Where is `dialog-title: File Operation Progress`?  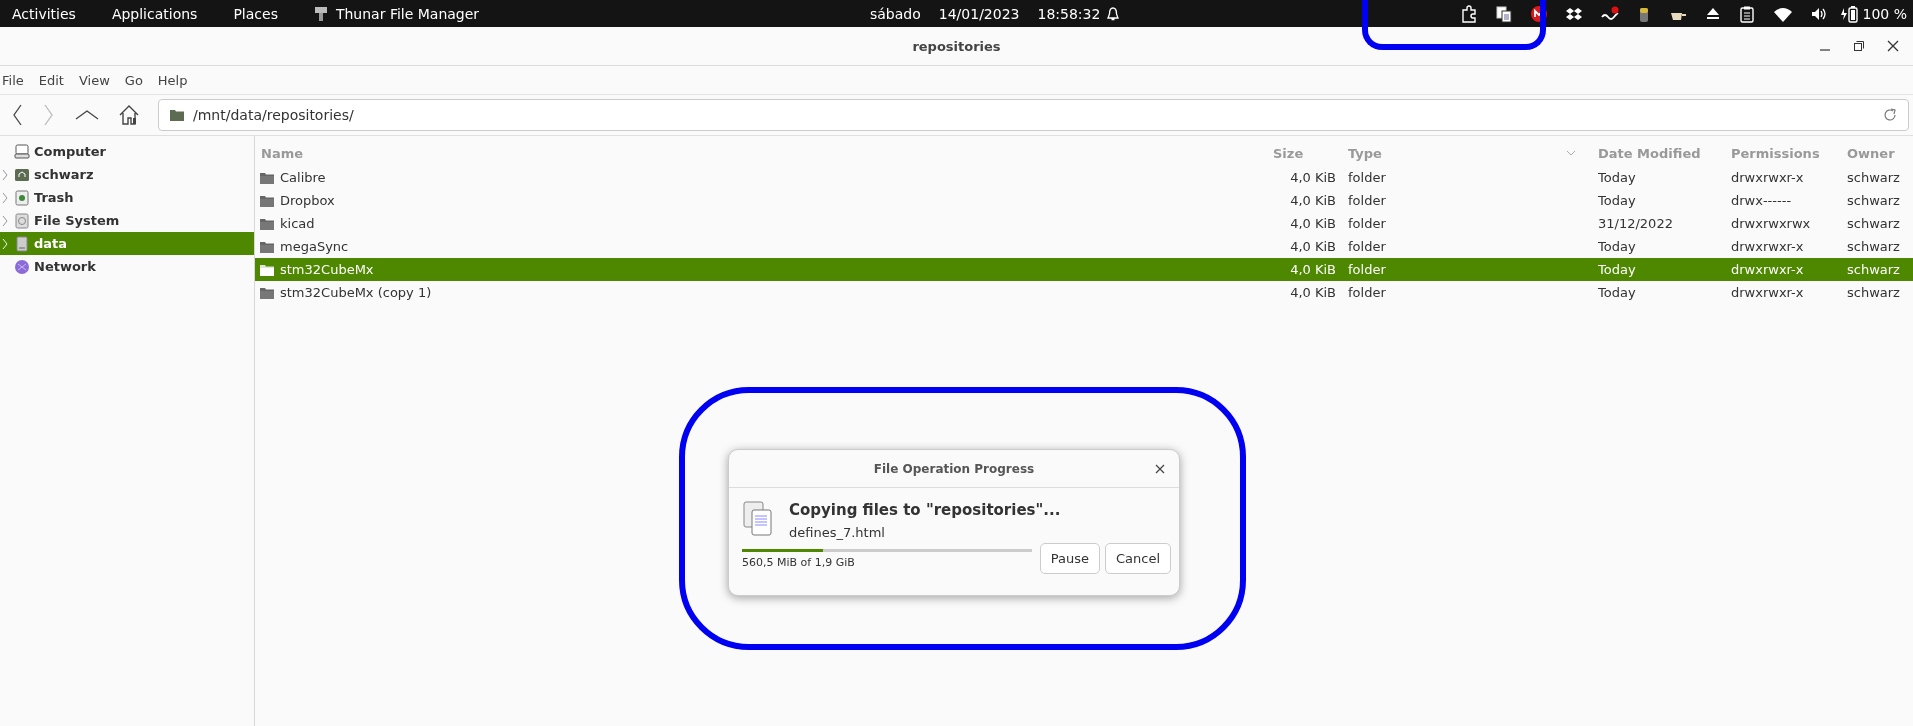
dialog-title: File Operation Progress is located at coordinates (954, 468).